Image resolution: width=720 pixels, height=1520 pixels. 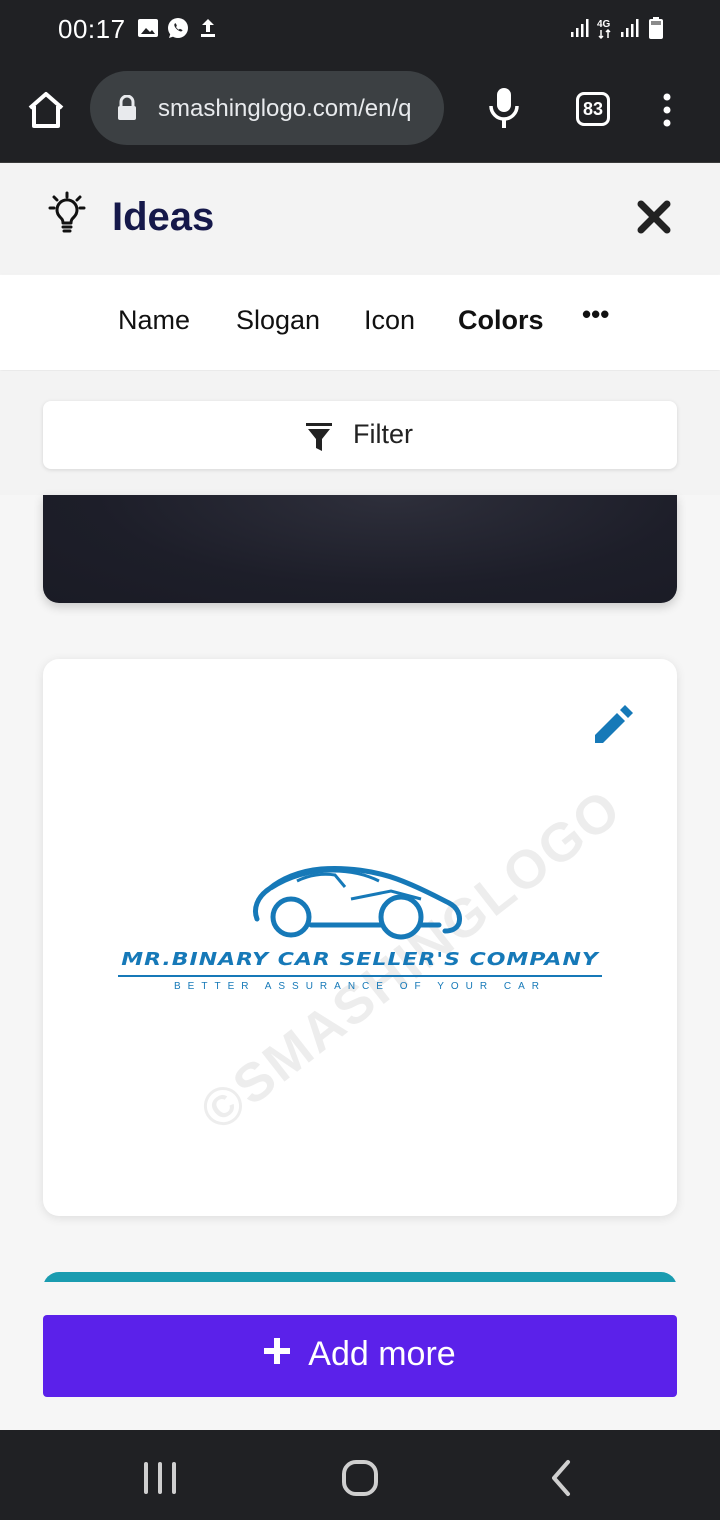 I want to click on filter-area: Filter, so click(x=360, y=433).